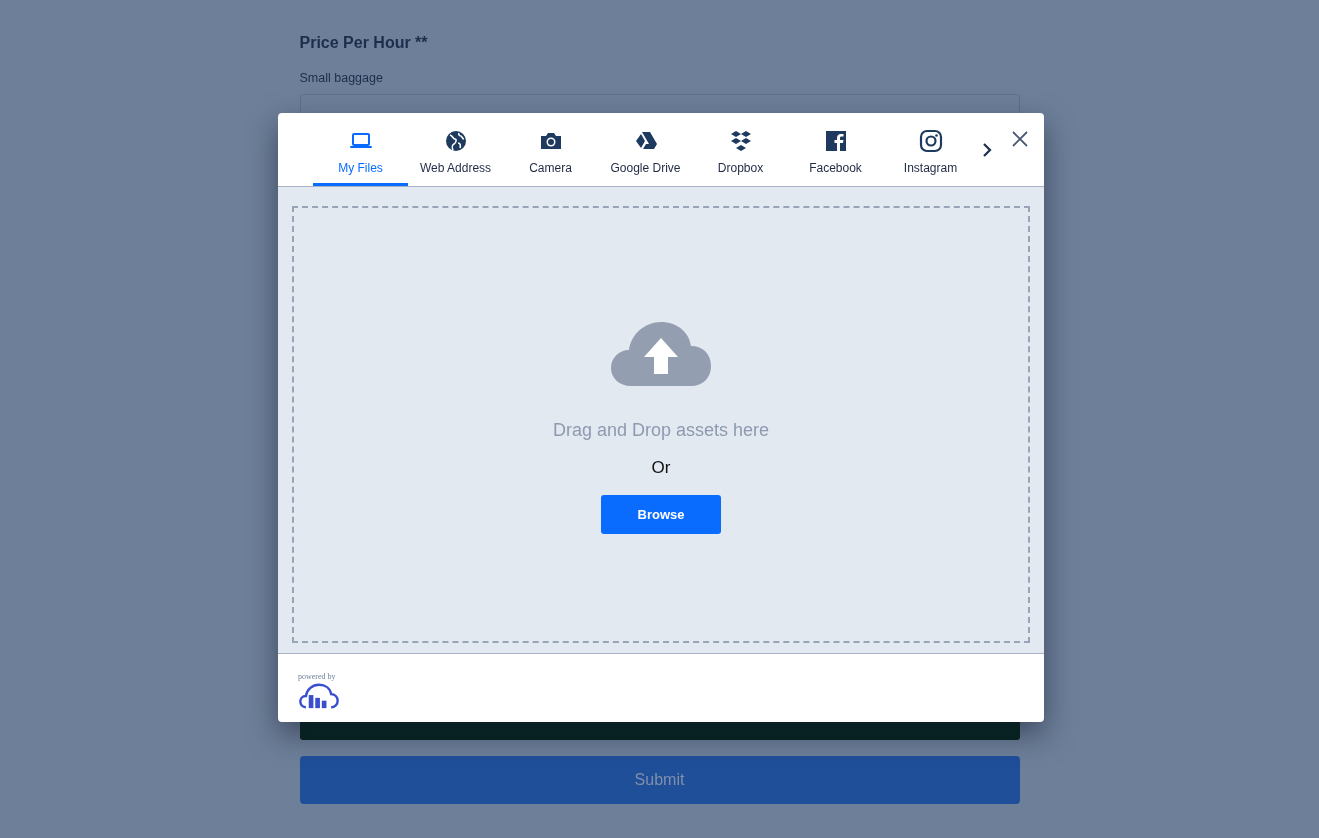 This screenshot has width=1319, height=838. Describe the element at coordinates (661, 430) in the screenshot. I see `drop-prompt: Drag and Drop assets here` at that location.